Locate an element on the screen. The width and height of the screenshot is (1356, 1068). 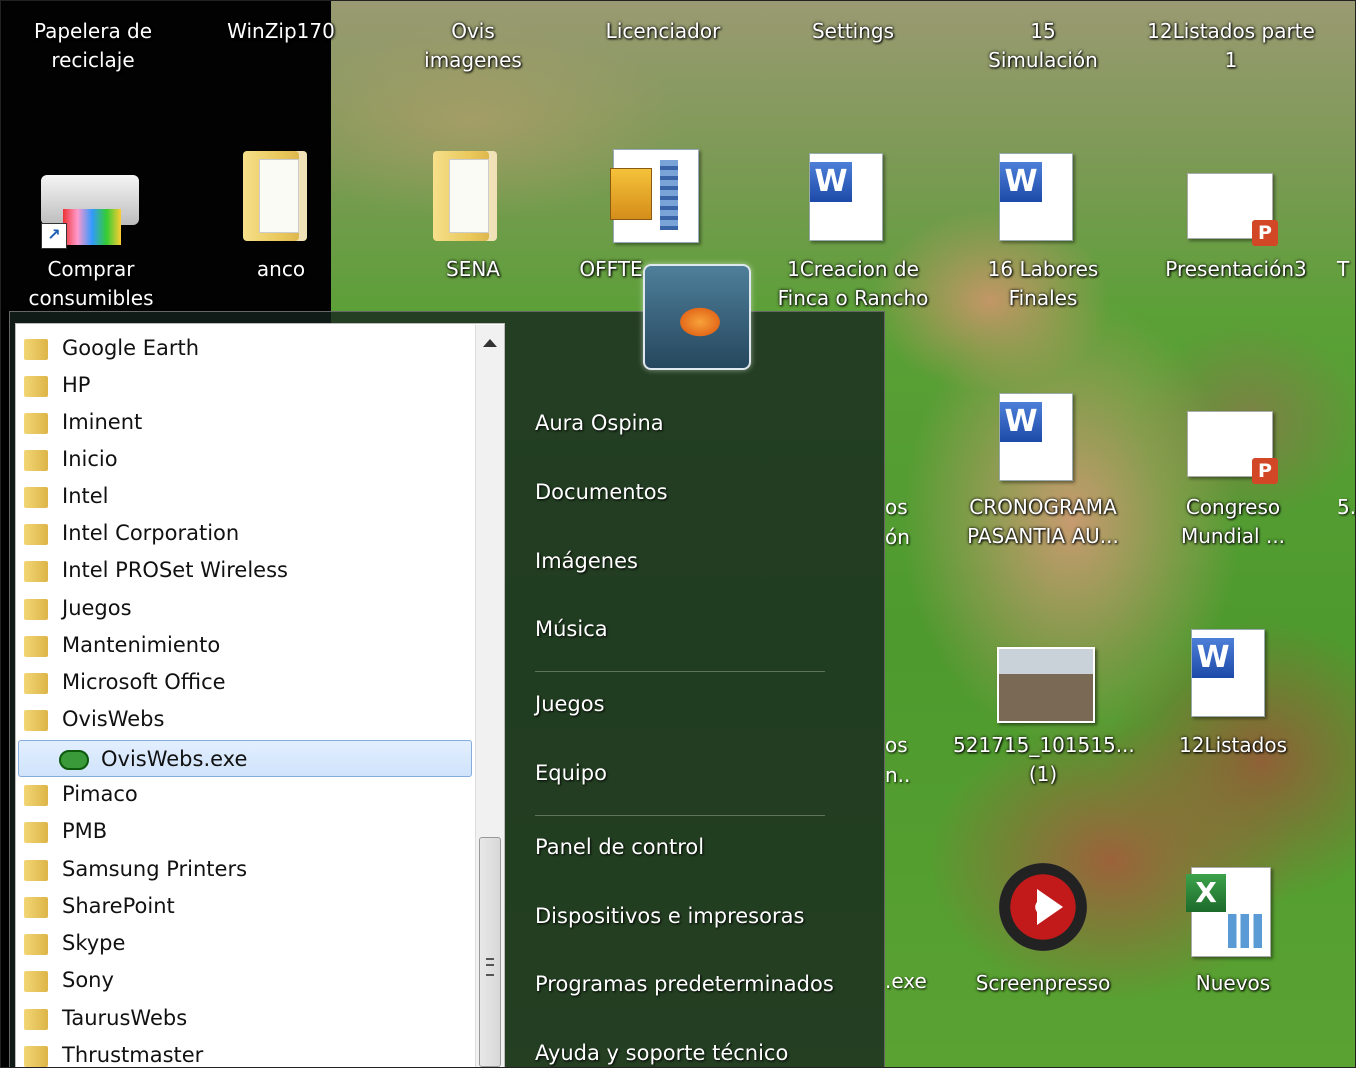
program-folder-intel-proset: Intel PROSet Wireless is located at coordinates (245, 570).